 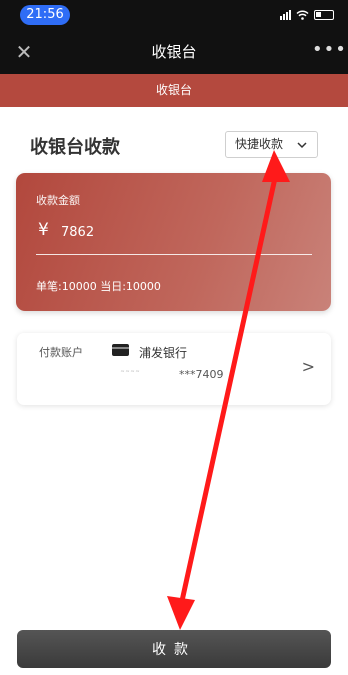 I want to click on collection-mode-select: 快捷收款, so click(x=271, y=144).